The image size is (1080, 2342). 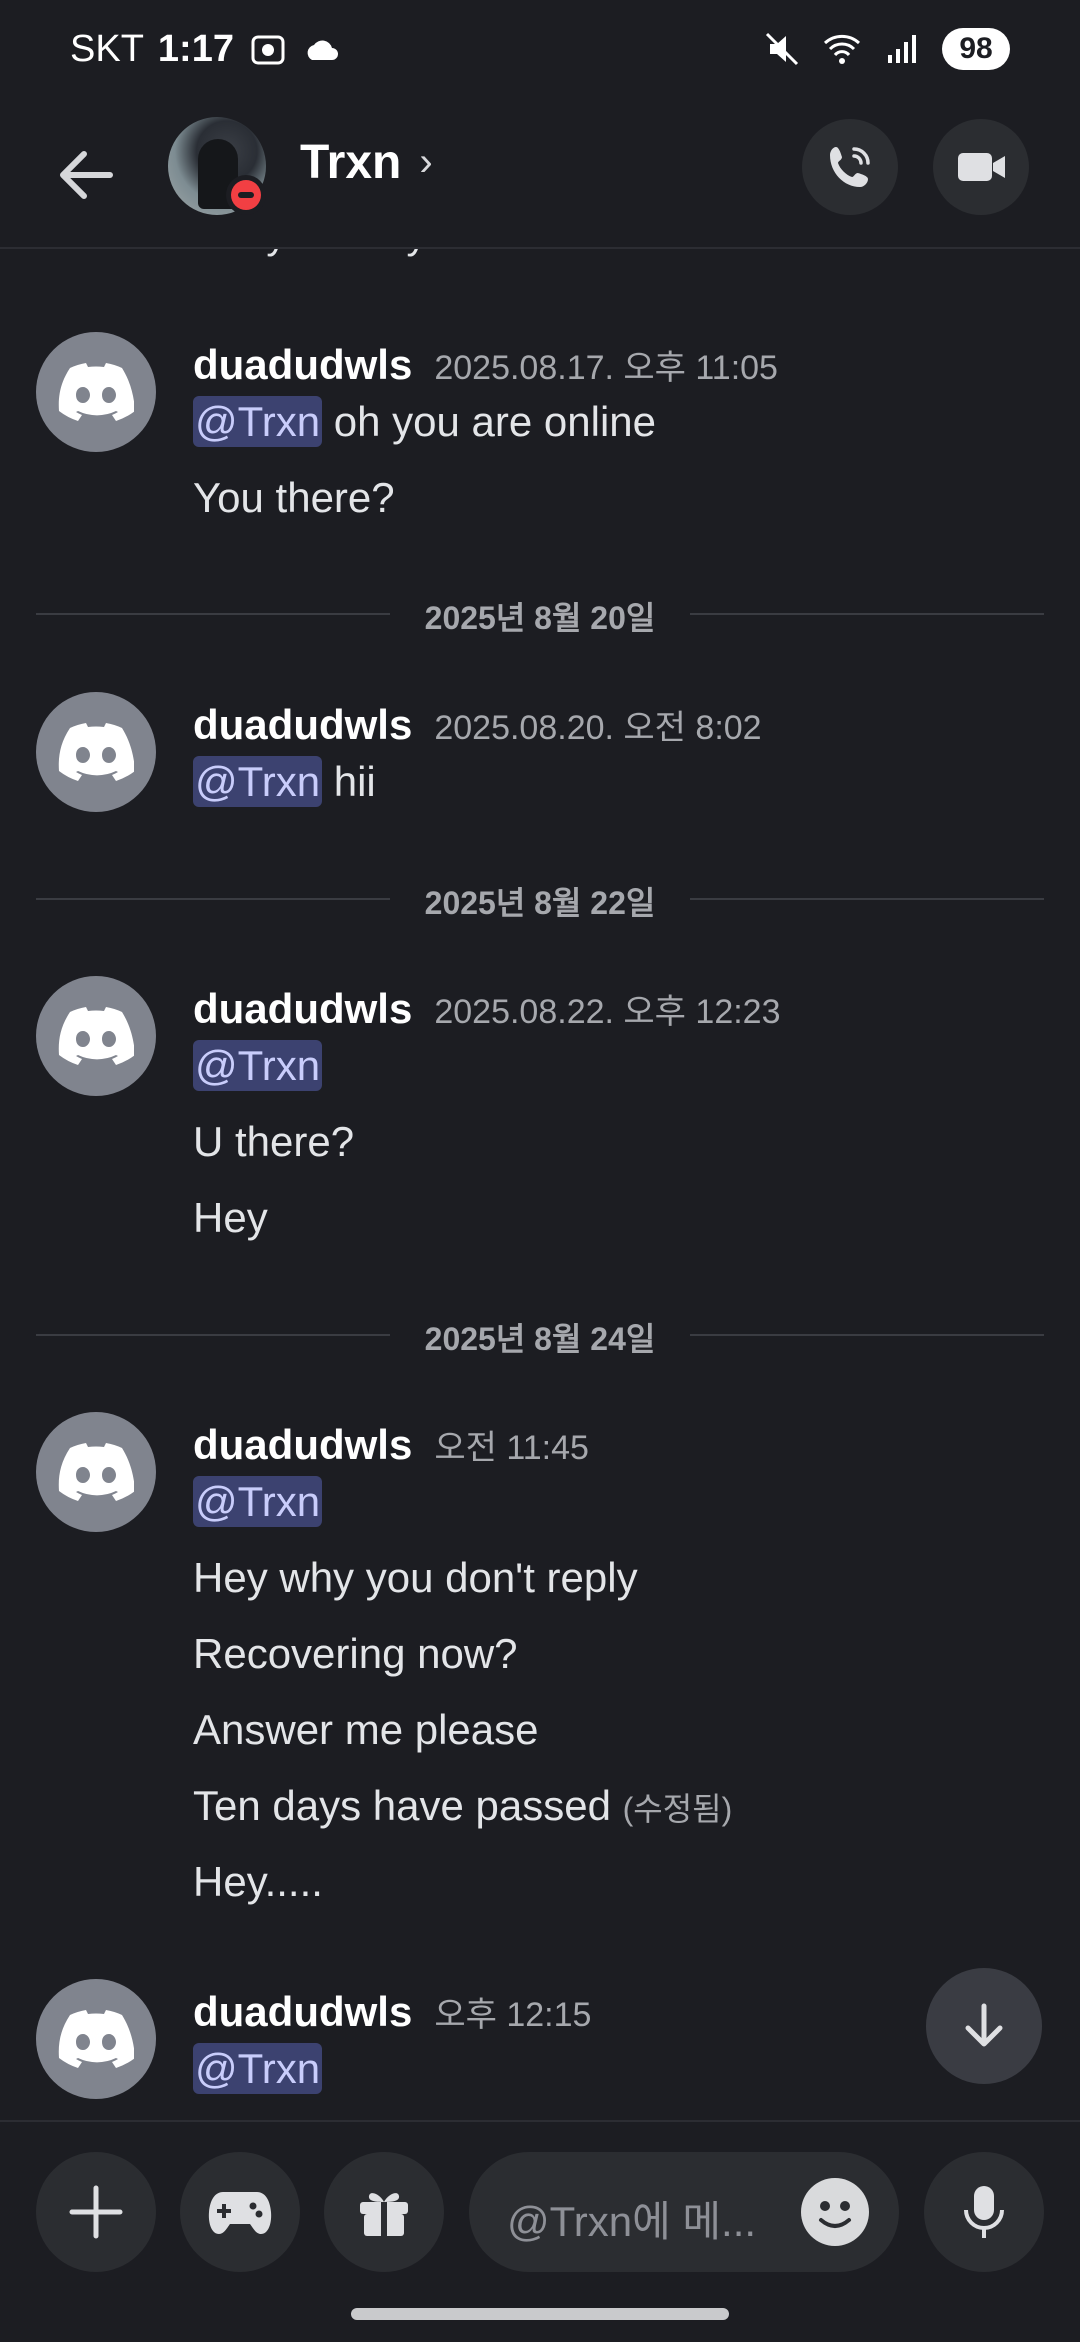 What do you see at coordinates (391, 1444) in the screenshot?
I see `username: duadudwls 오전 11:45` at bounding box center [391, 1444].